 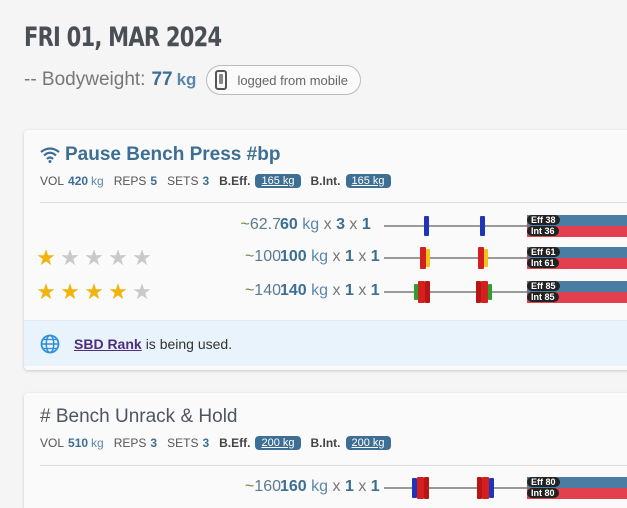 I want to click on set-row: ~62.7 60 kg x 3 x 1 Eff 38 Int 36, so click(x=325, y=226).